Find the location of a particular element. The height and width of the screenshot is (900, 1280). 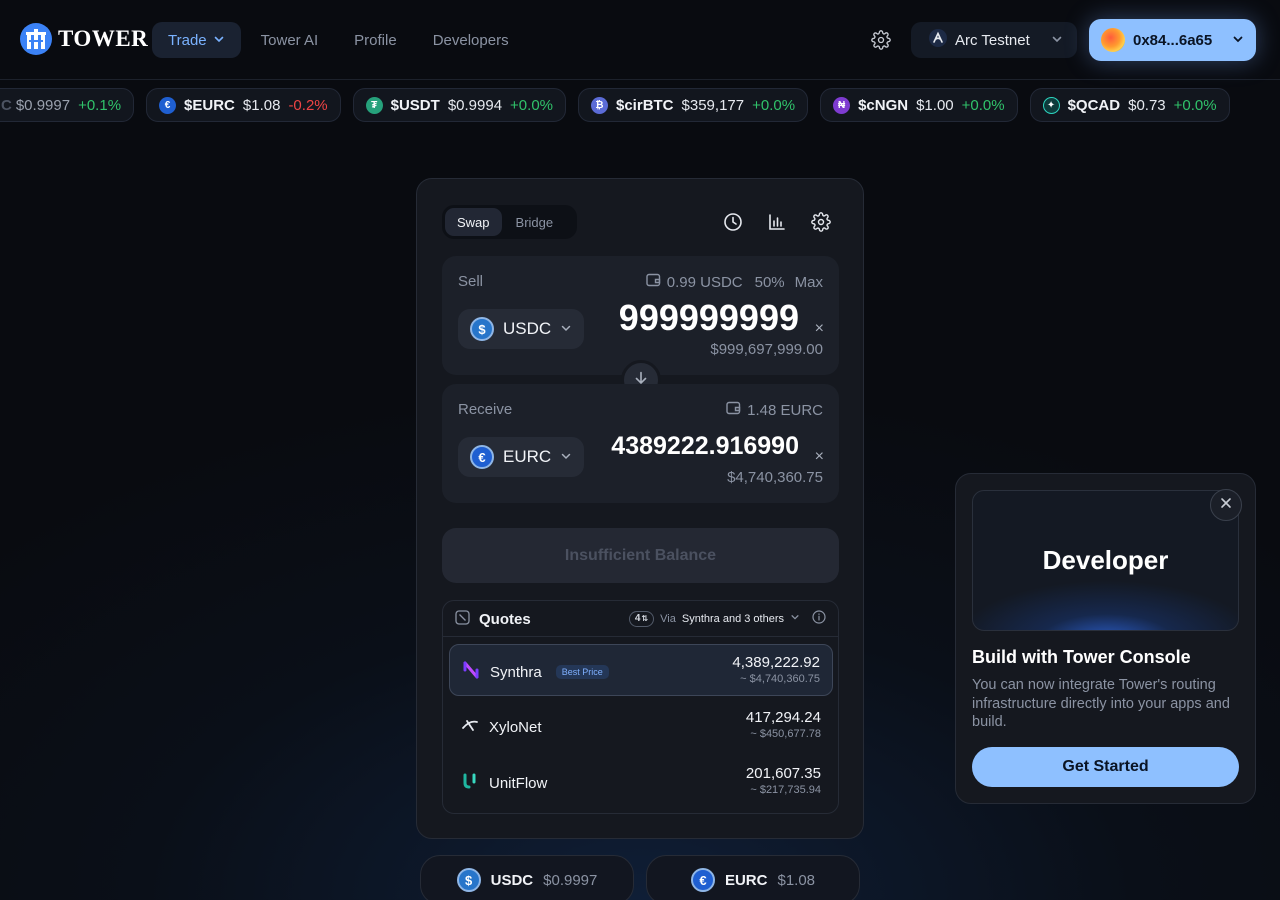

quote-provider: UnitFlow is located at coordinates (504, 783).